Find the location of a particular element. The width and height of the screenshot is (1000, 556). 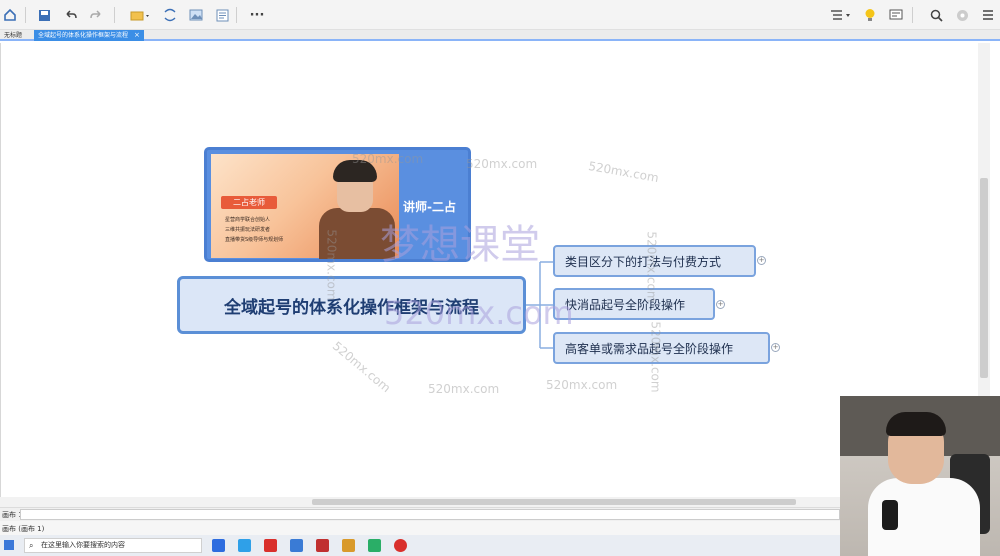

presenter-hair is located at coordinates (916, 424).